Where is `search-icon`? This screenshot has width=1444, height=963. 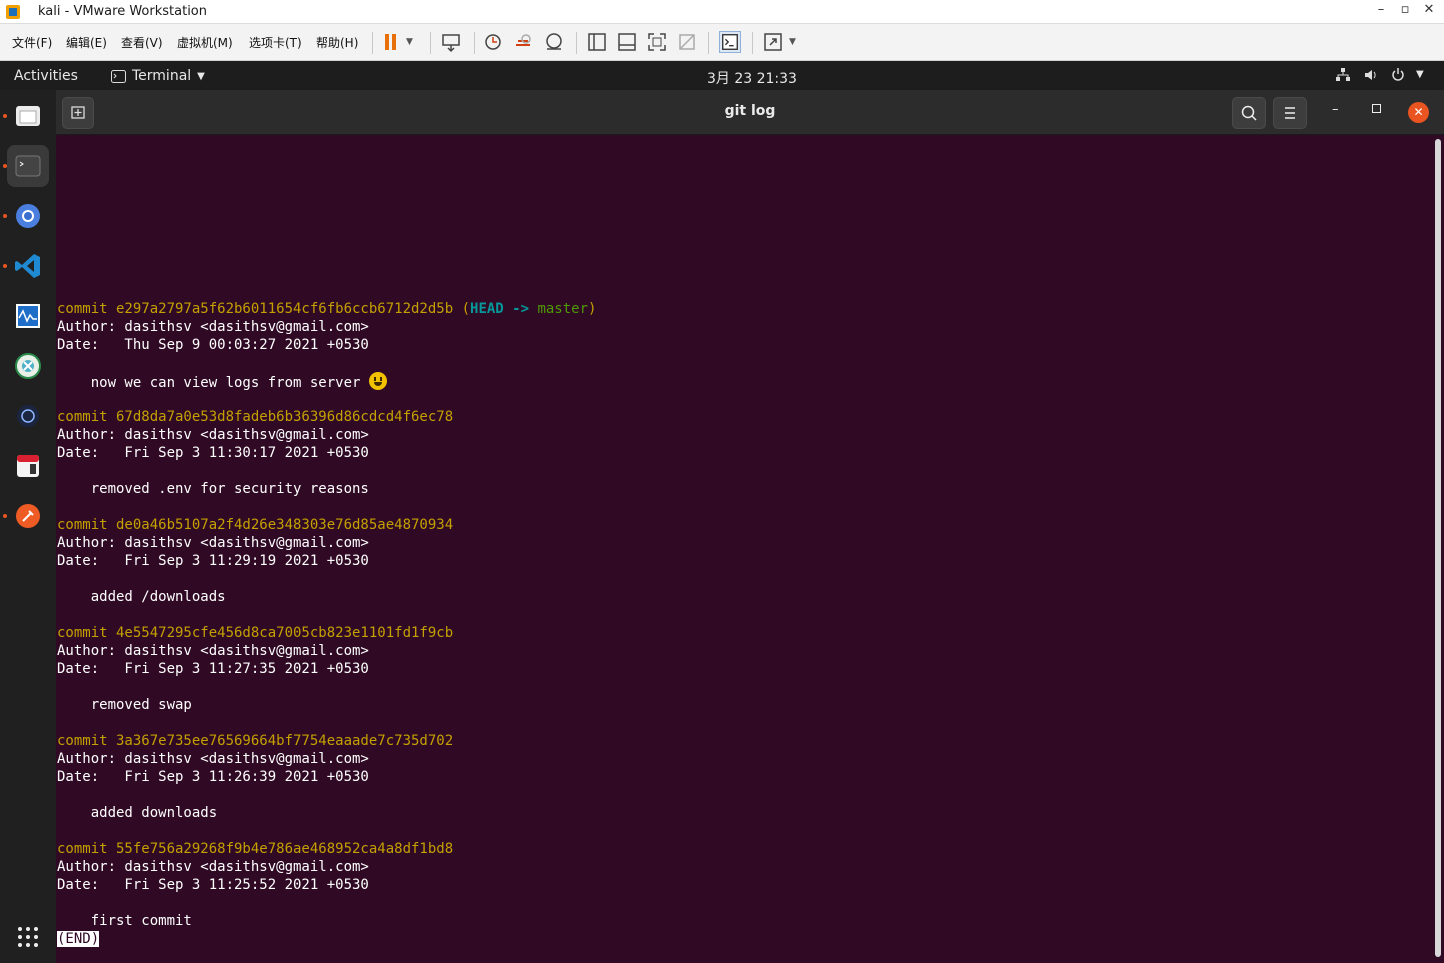
search-icon is located at coordinates (1249, 113).